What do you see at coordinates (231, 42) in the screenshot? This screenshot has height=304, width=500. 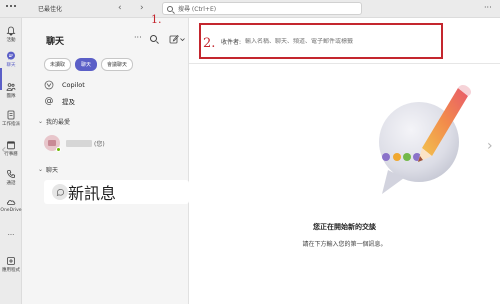 I see `to-label: 收件者:` at bounding box center [231, 42].